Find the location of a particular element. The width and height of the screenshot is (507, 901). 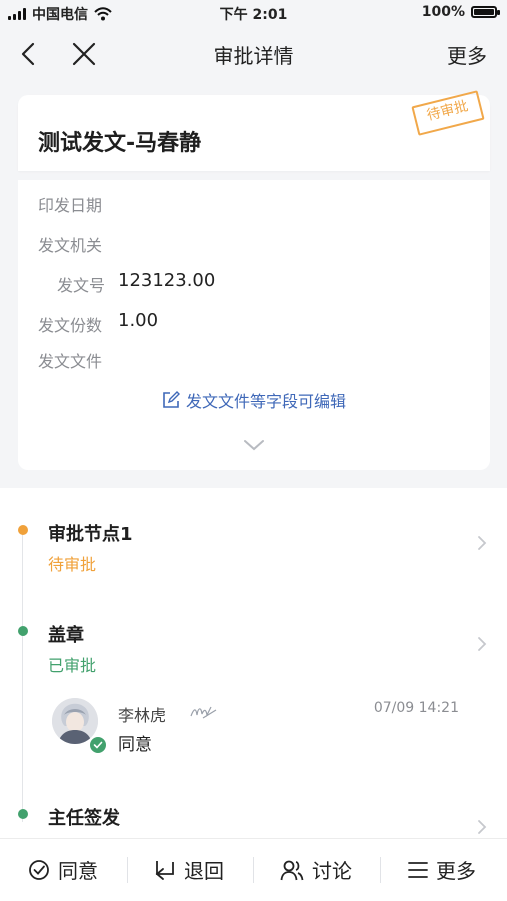

status-bar: 中国电信 下午 2:01 100% is located at coordinates (253, 13).